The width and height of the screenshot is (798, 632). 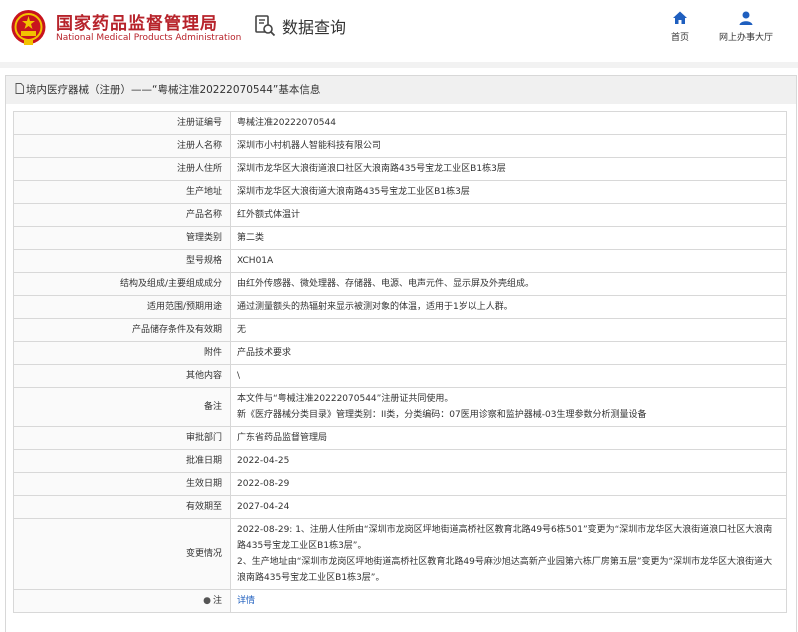 What do you see at coordinates (122, 146) in the screenshot?
I see `row-label: 注册人名称` at bounding box center [122, 146].